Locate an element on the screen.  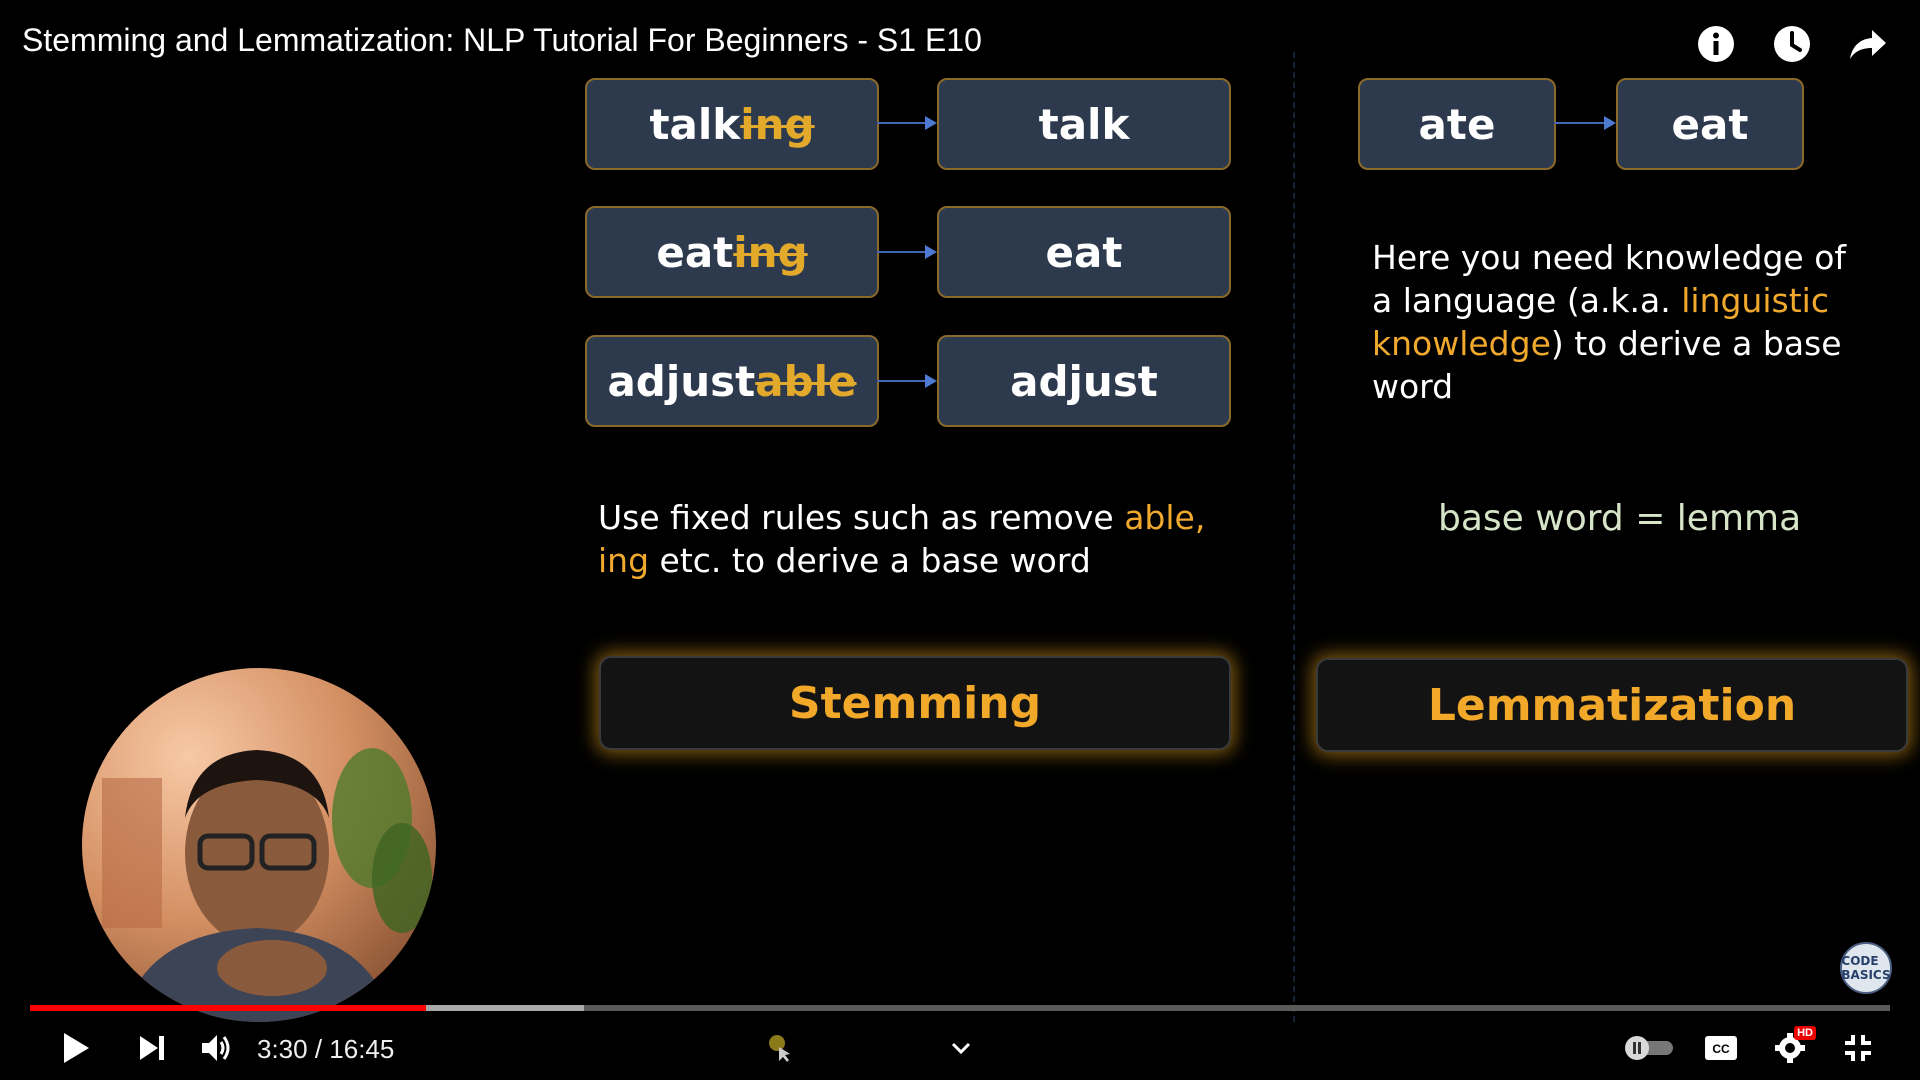
stemming-output-talk: talk is located at coordinates (1084, 124).